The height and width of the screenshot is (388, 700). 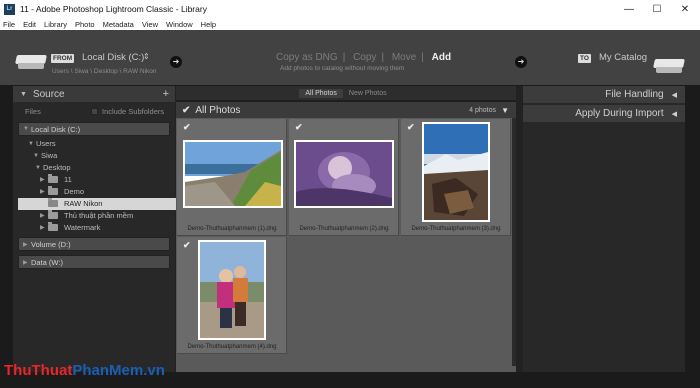 What do you see at coordinates (629, 9) in the screenshot?
I see `minimize-icon: —` at bounding box center [629, 9].